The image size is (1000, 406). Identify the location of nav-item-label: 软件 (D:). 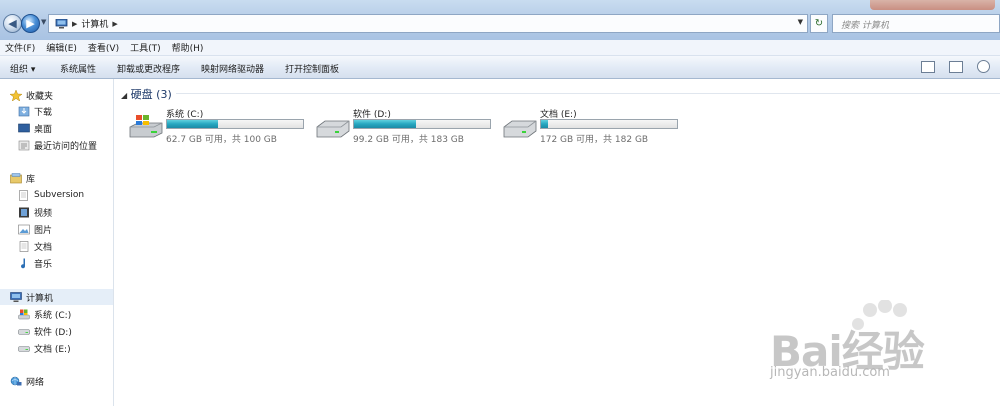
(53, 332).